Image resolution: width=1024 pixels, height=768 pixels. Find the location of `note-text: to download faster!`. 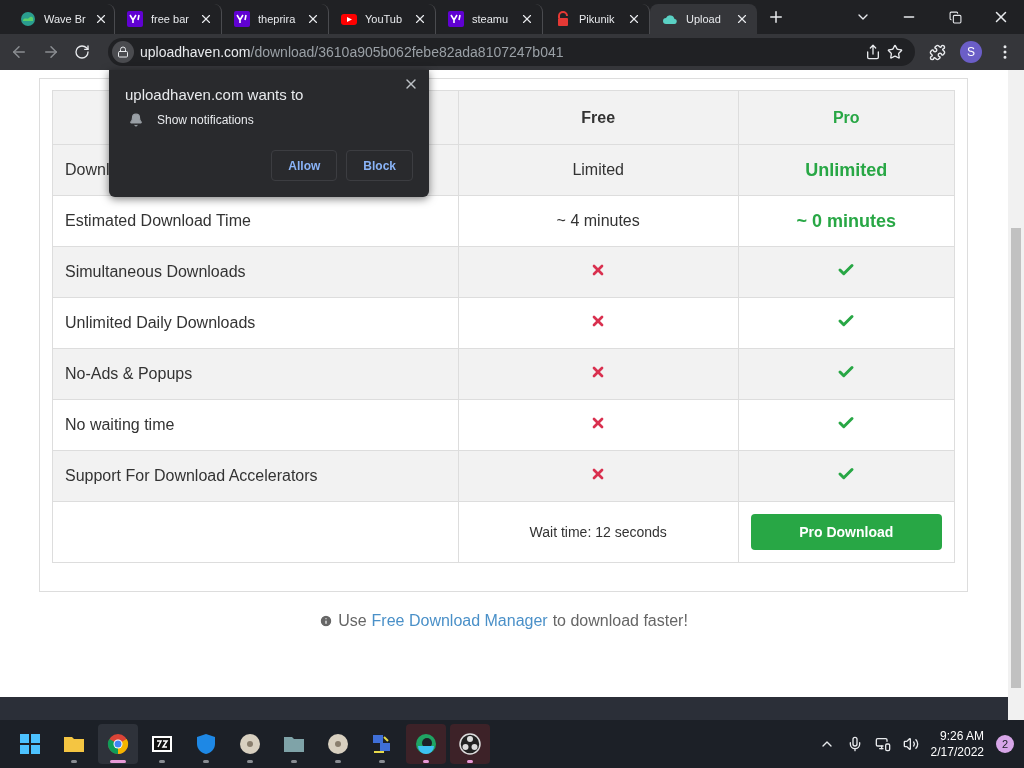

note-text: to download faster! is located at coordinates (620, 621).